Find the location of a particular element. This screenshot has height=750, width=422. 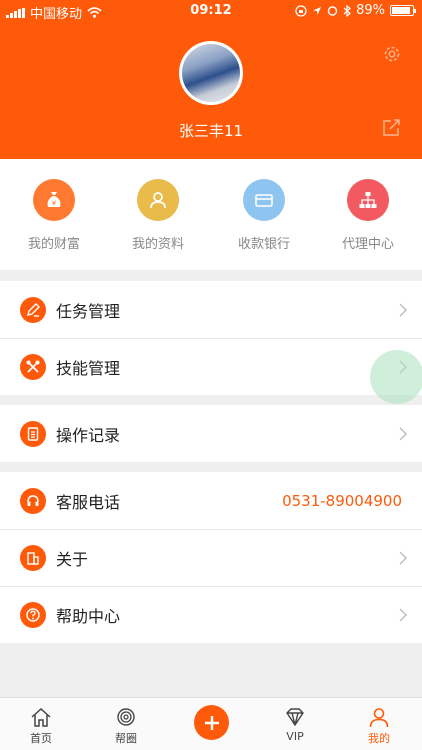

tab-label: 帮圈 is located at coordinates (126, 738).